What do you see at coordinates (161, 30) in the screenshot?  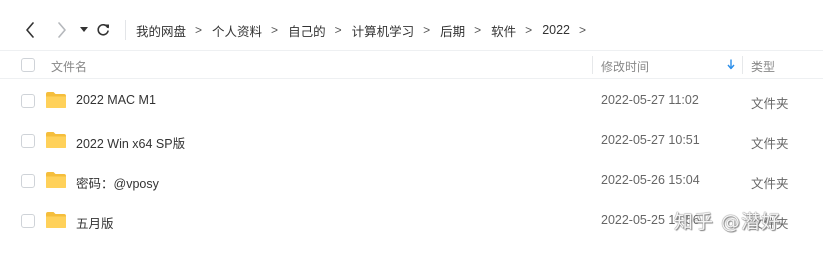 I see `breadcrumb-item: 我的网盘` at bounding box center [161, 30].